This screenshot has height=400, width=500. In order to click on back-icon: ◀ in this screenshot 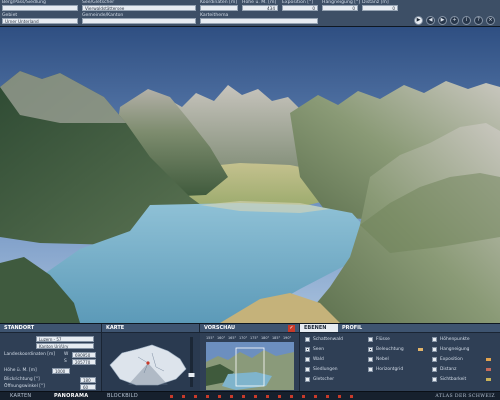, I will do `click(430, 20)`.